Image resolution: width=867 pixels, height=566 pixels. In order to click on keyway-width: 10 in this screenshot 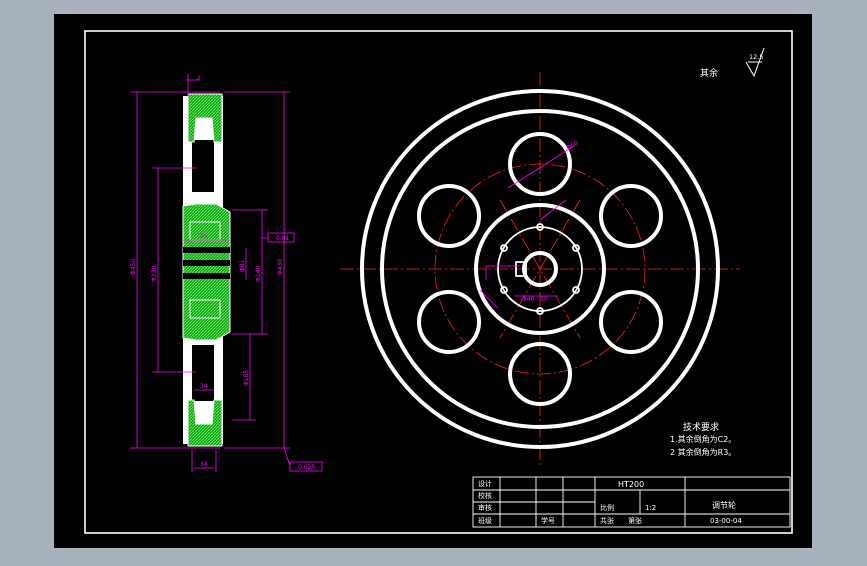, I will do `click(544, 299)`.